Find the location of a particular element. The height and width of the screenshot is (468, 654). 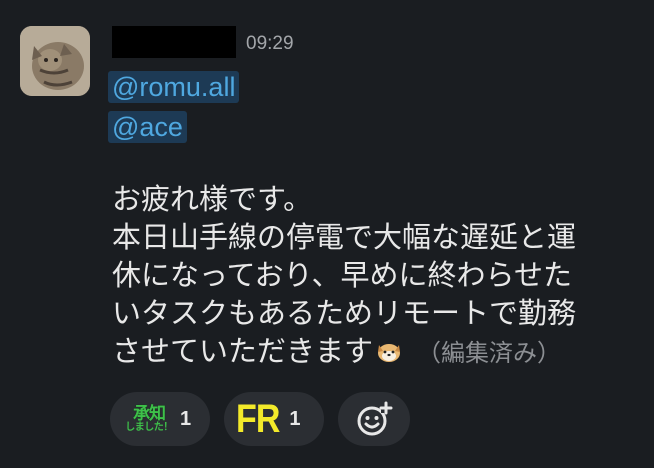

message-line: いタスクもあるためリモートで勤務 is located at coordinates (344, 313).